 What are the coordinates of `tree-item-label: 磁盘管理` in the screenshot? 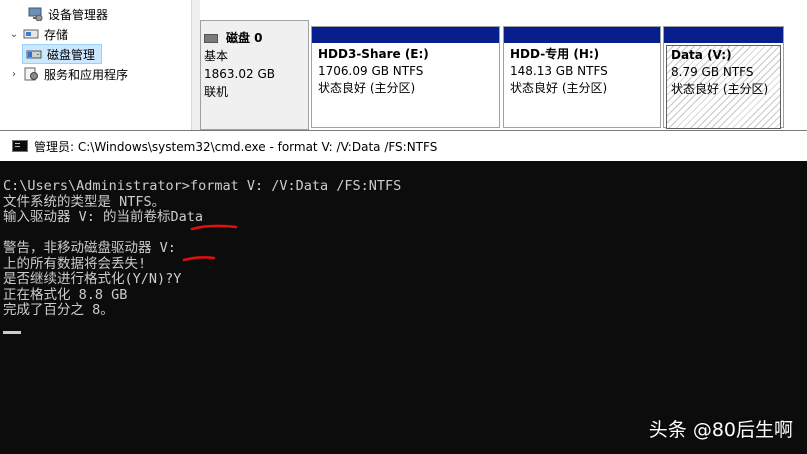 It's located at (71, 54).